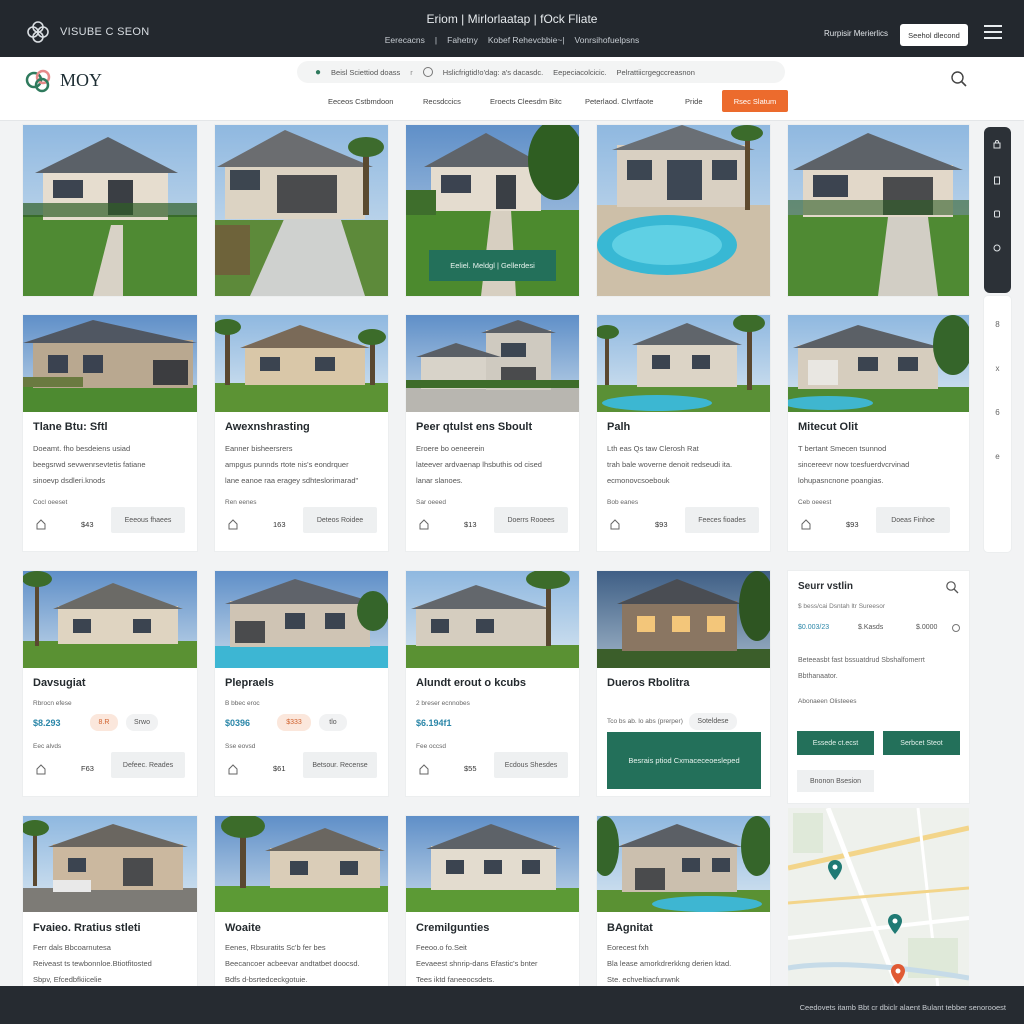 The width and height of the screenshot is (1024, 1024). What do you see at coordinates (755, 101) in the screenshot?
I see `cta-button: Rsec Slatum` at bounding box center [755, 101].